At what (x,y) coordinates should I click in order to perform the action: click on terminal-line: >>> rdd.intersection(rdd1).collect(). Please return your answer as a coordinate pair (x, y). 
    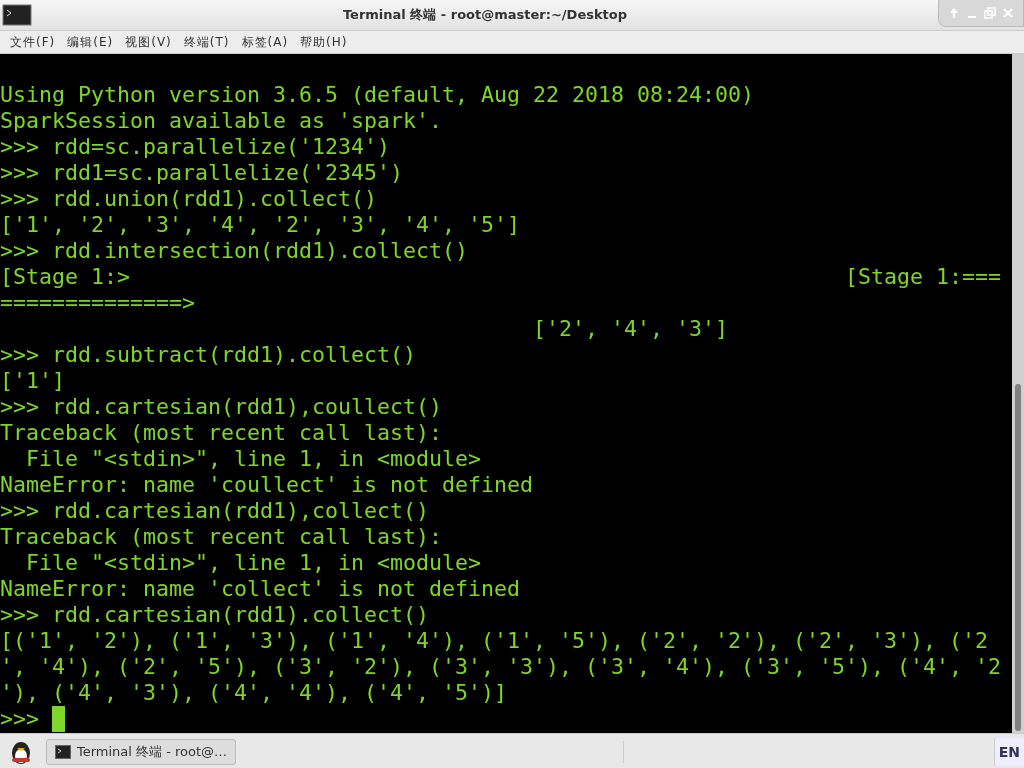
    Looking at the image, I should click on (234, 251).